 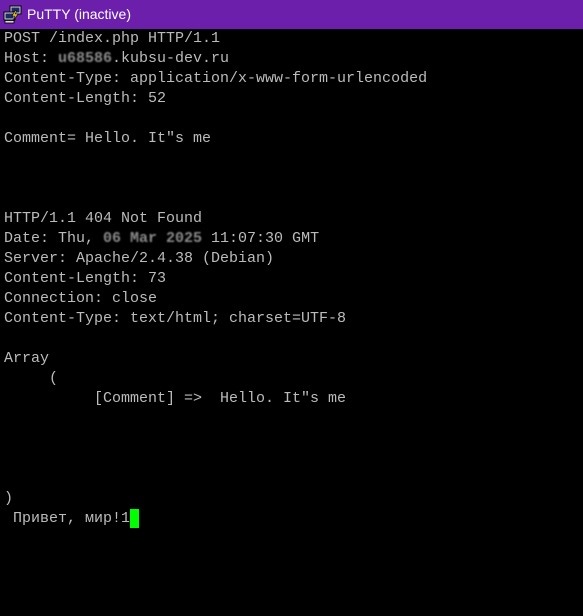 What do you see at coordinates (85, 278) in the screenshot?
I see `response-content-length: Content-Length: 73` at bounding box center [85, 278].